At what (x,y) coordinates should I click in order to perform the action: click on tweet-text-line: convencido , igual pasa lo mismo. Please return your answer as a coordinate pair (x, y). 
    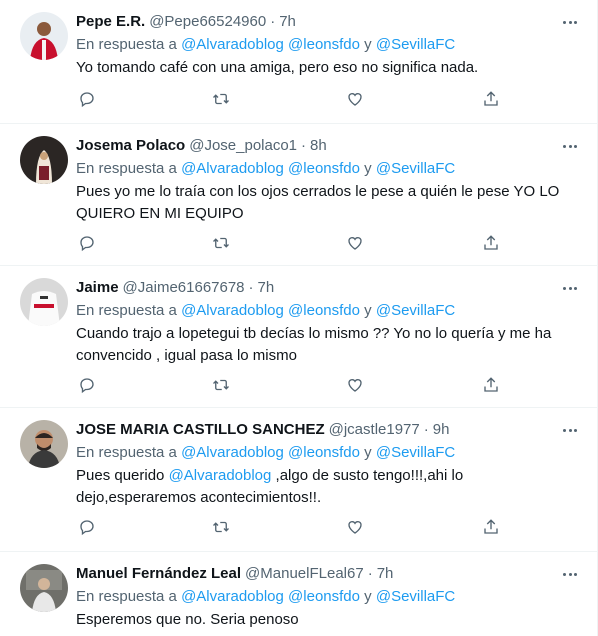
    Looking at the image, I should click on (186, 355).